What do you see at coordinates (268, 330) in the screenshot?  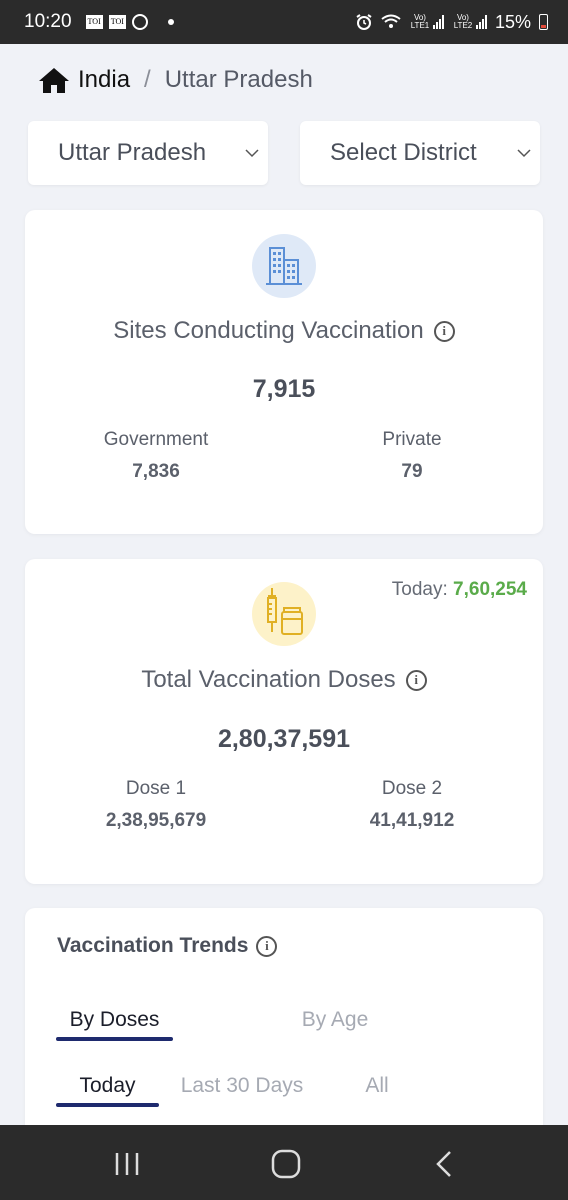 I see `sites-card-title: Sites Conducting Vaccination` at bounding box center [268, 330].